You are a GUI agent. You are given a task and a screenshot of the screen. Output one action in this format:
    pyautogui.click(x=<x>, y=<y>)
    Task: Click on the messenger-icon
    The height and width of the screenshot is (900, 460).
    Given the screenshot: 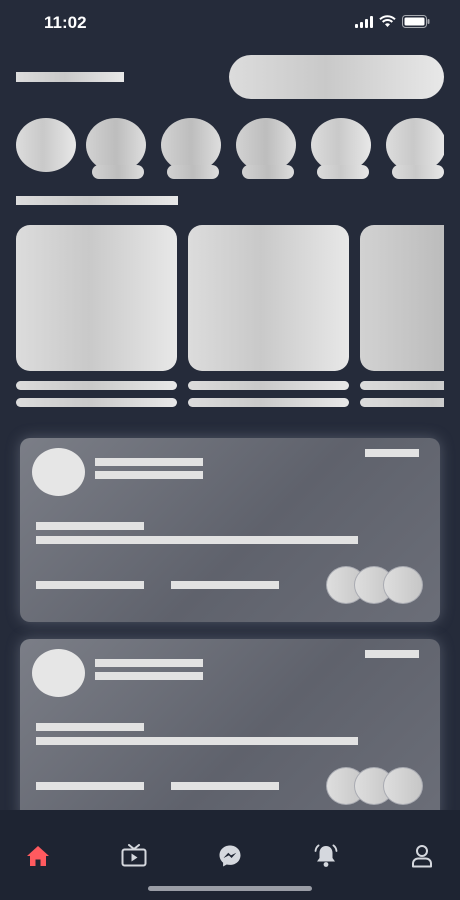 What is the action you would take?
    pyautogui.click(x=230, y=856)
    